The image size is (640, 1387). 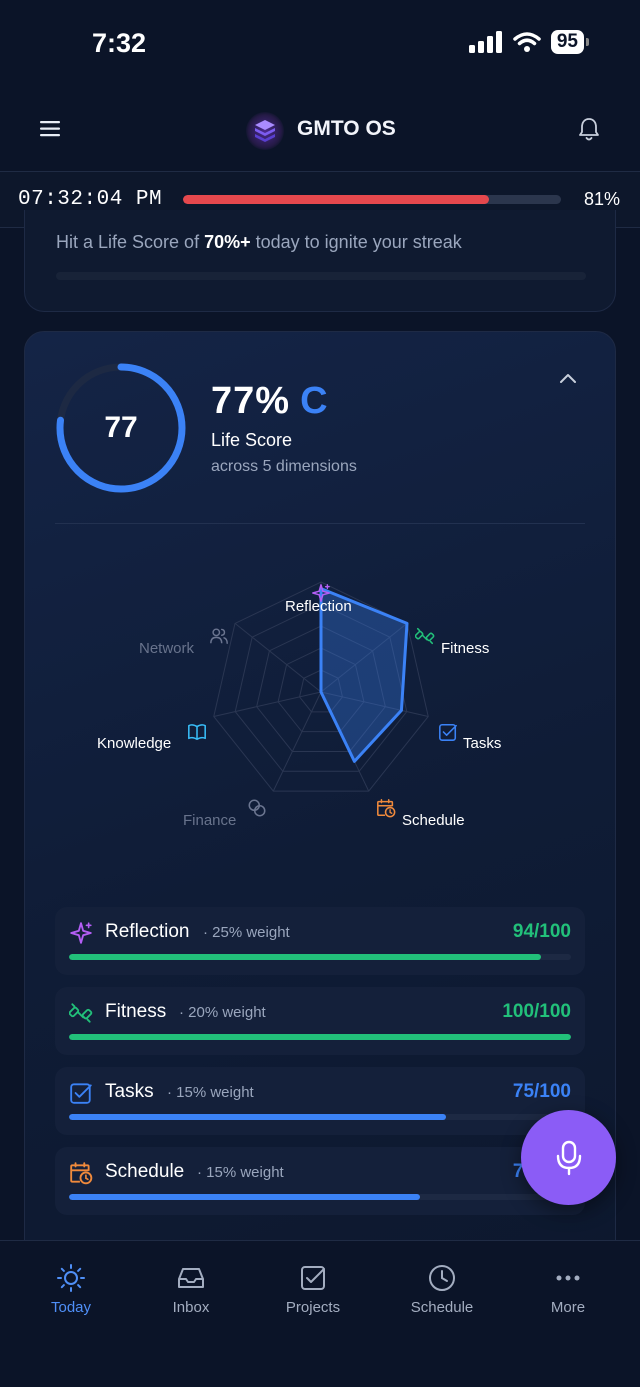 What do you see at coordinates (145, 1171) in the screenshot?
I see `dimension-name: Schedule` at bounding box center [145, 1171].